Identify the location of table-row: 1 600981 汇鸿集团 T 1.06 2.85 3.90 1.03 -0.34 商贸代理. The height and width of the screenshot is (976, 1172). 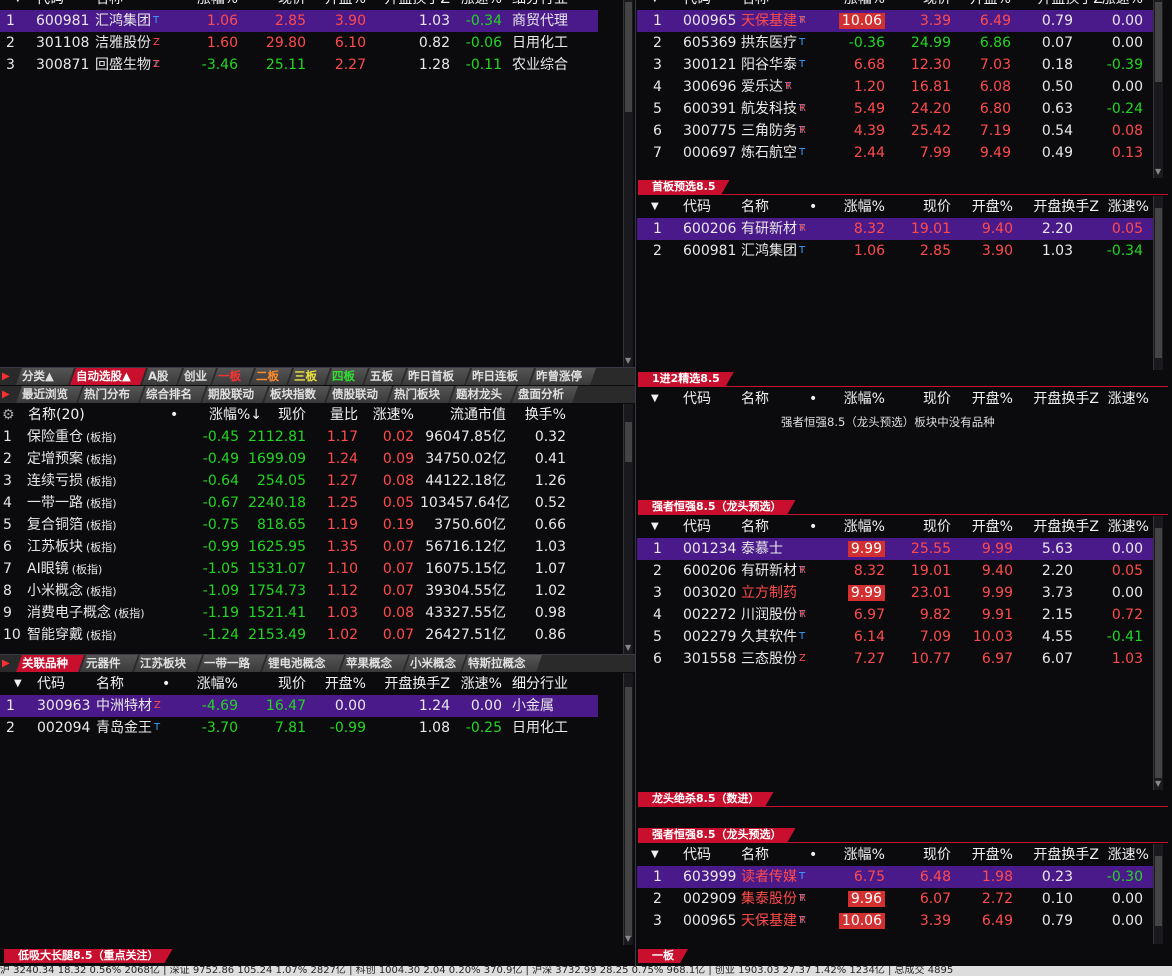
(299, 21).